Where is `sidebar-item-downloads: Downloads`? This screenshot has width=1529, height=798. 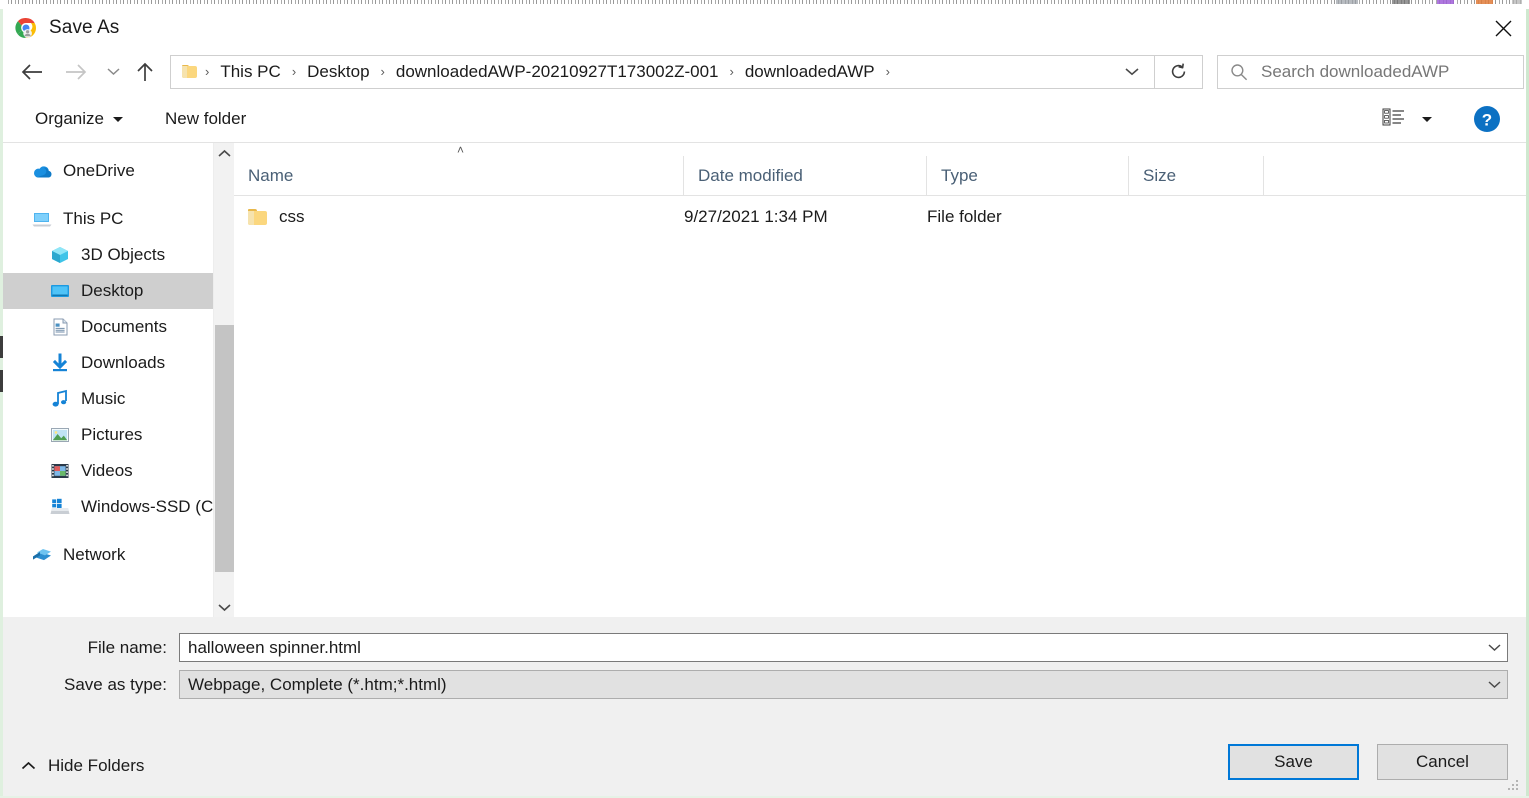
sidebar-item-downloads: Downloads is located at coordinates (118, 363).